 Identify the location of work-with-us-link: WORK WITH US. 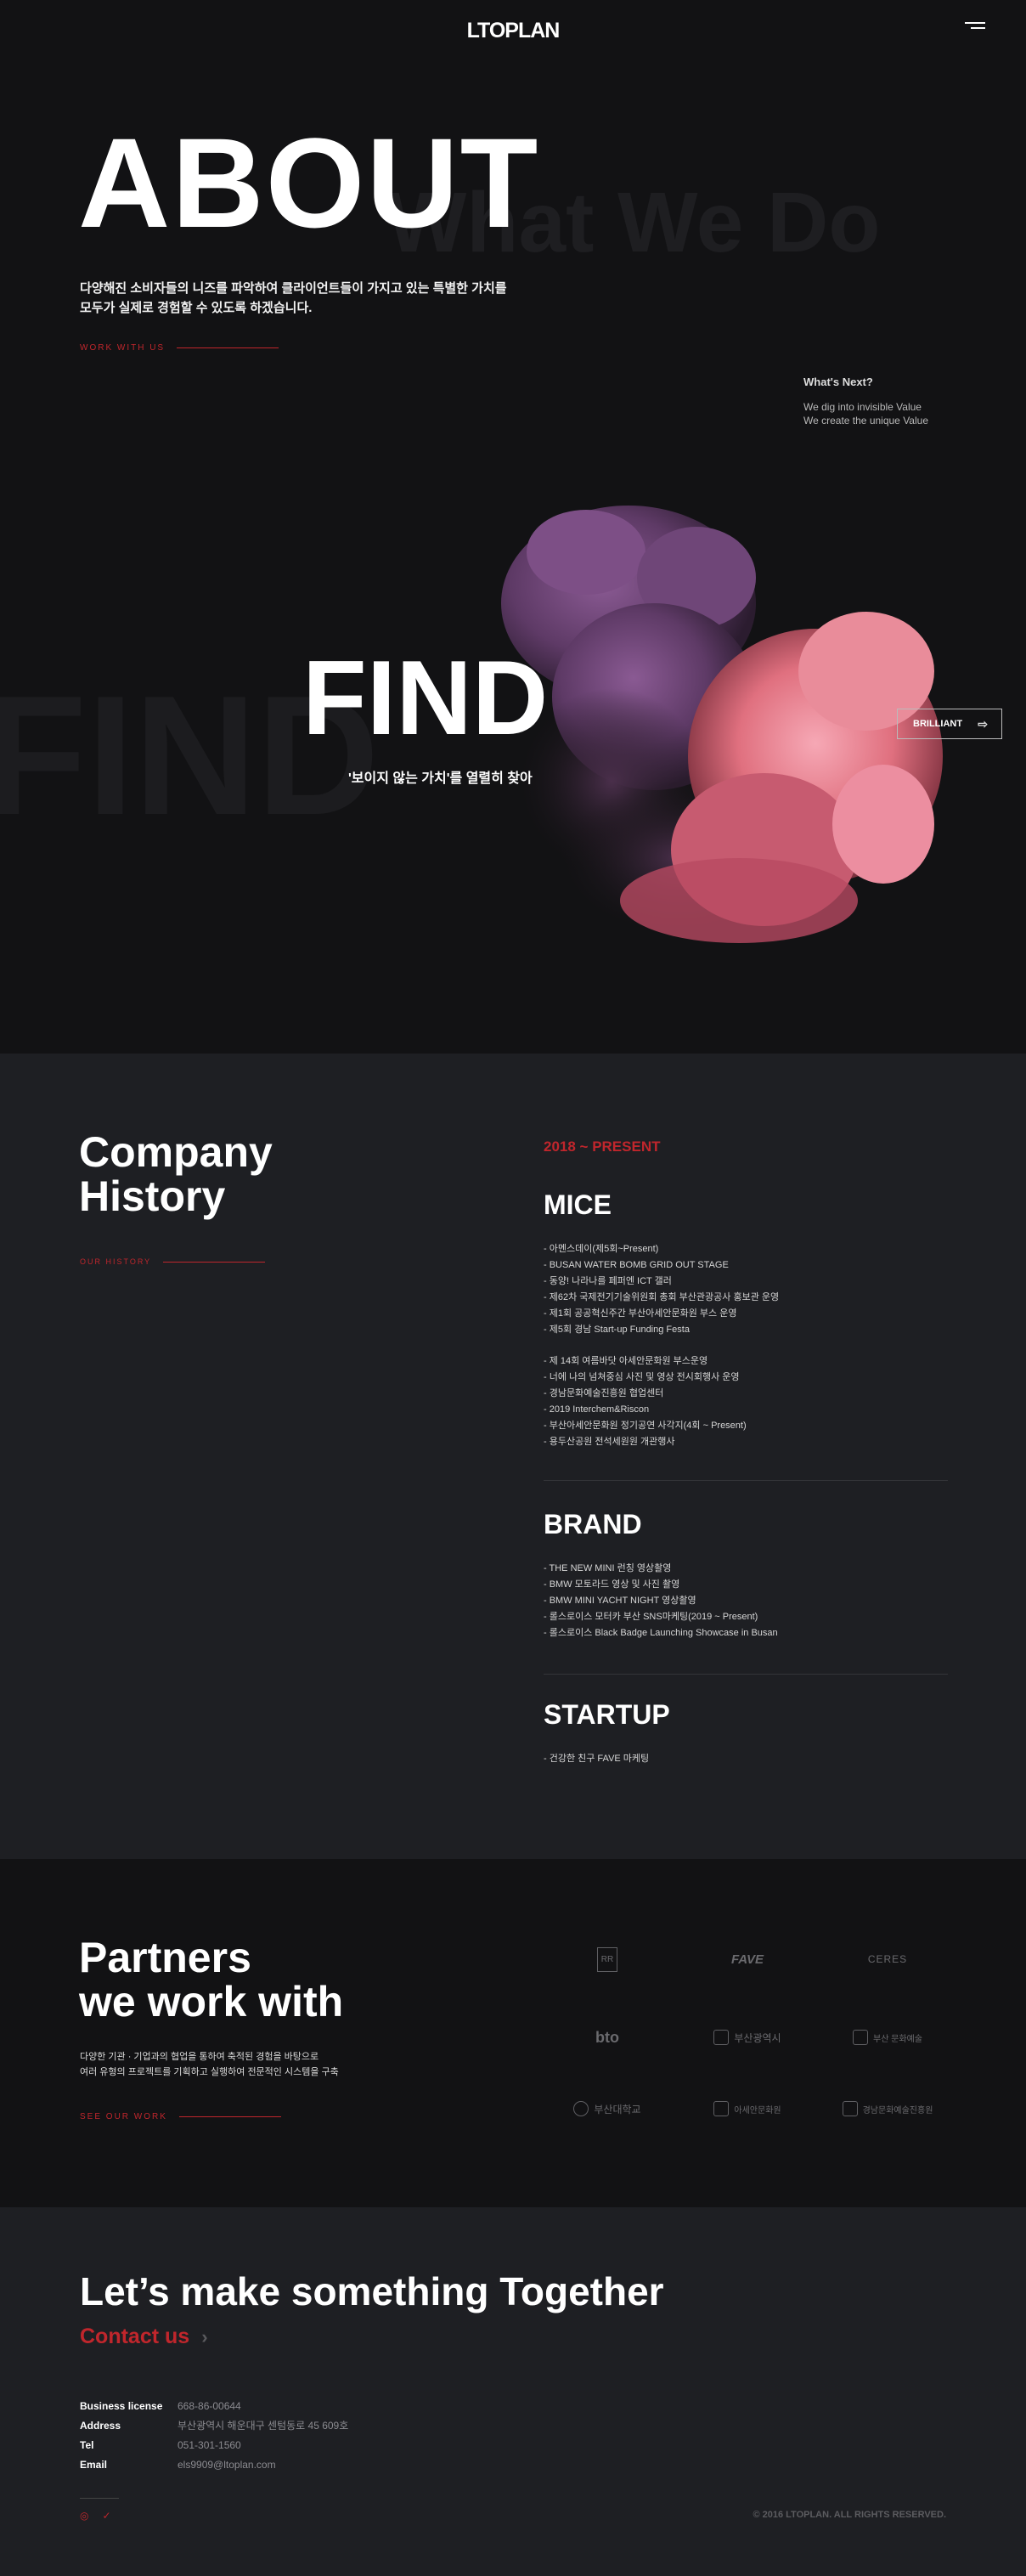
(179, 348).